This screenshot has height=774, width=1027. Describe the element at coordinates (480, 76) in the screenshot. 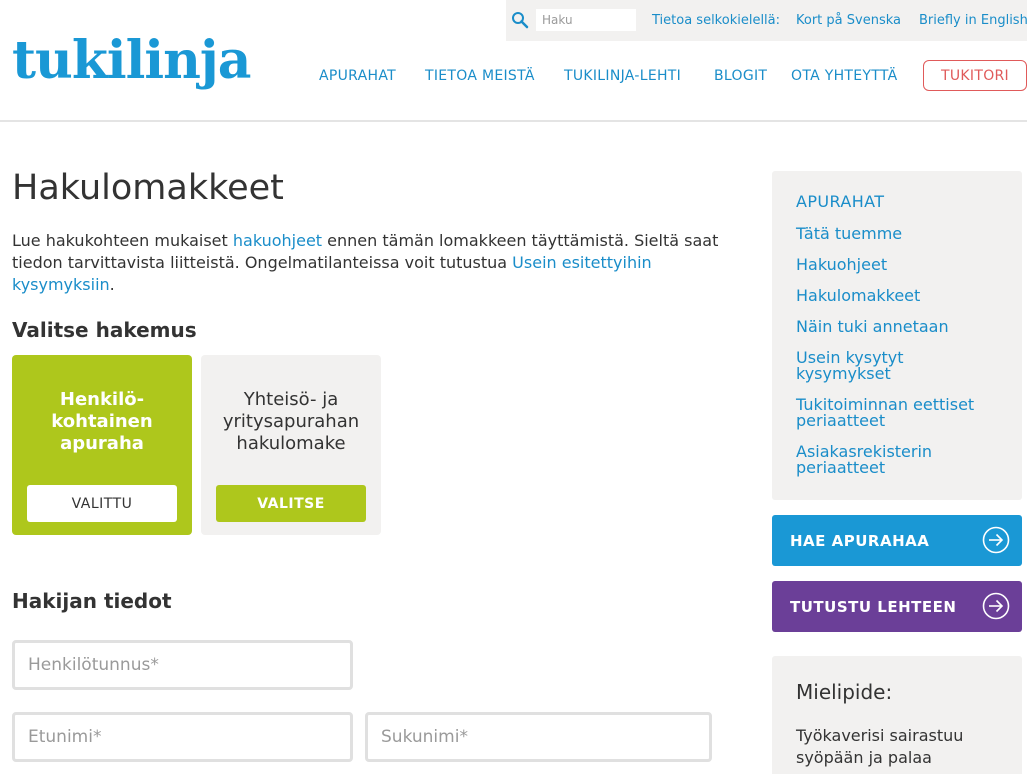

I see `nav-tietoa-meista: TIETOA MEISTÄ` at that location.